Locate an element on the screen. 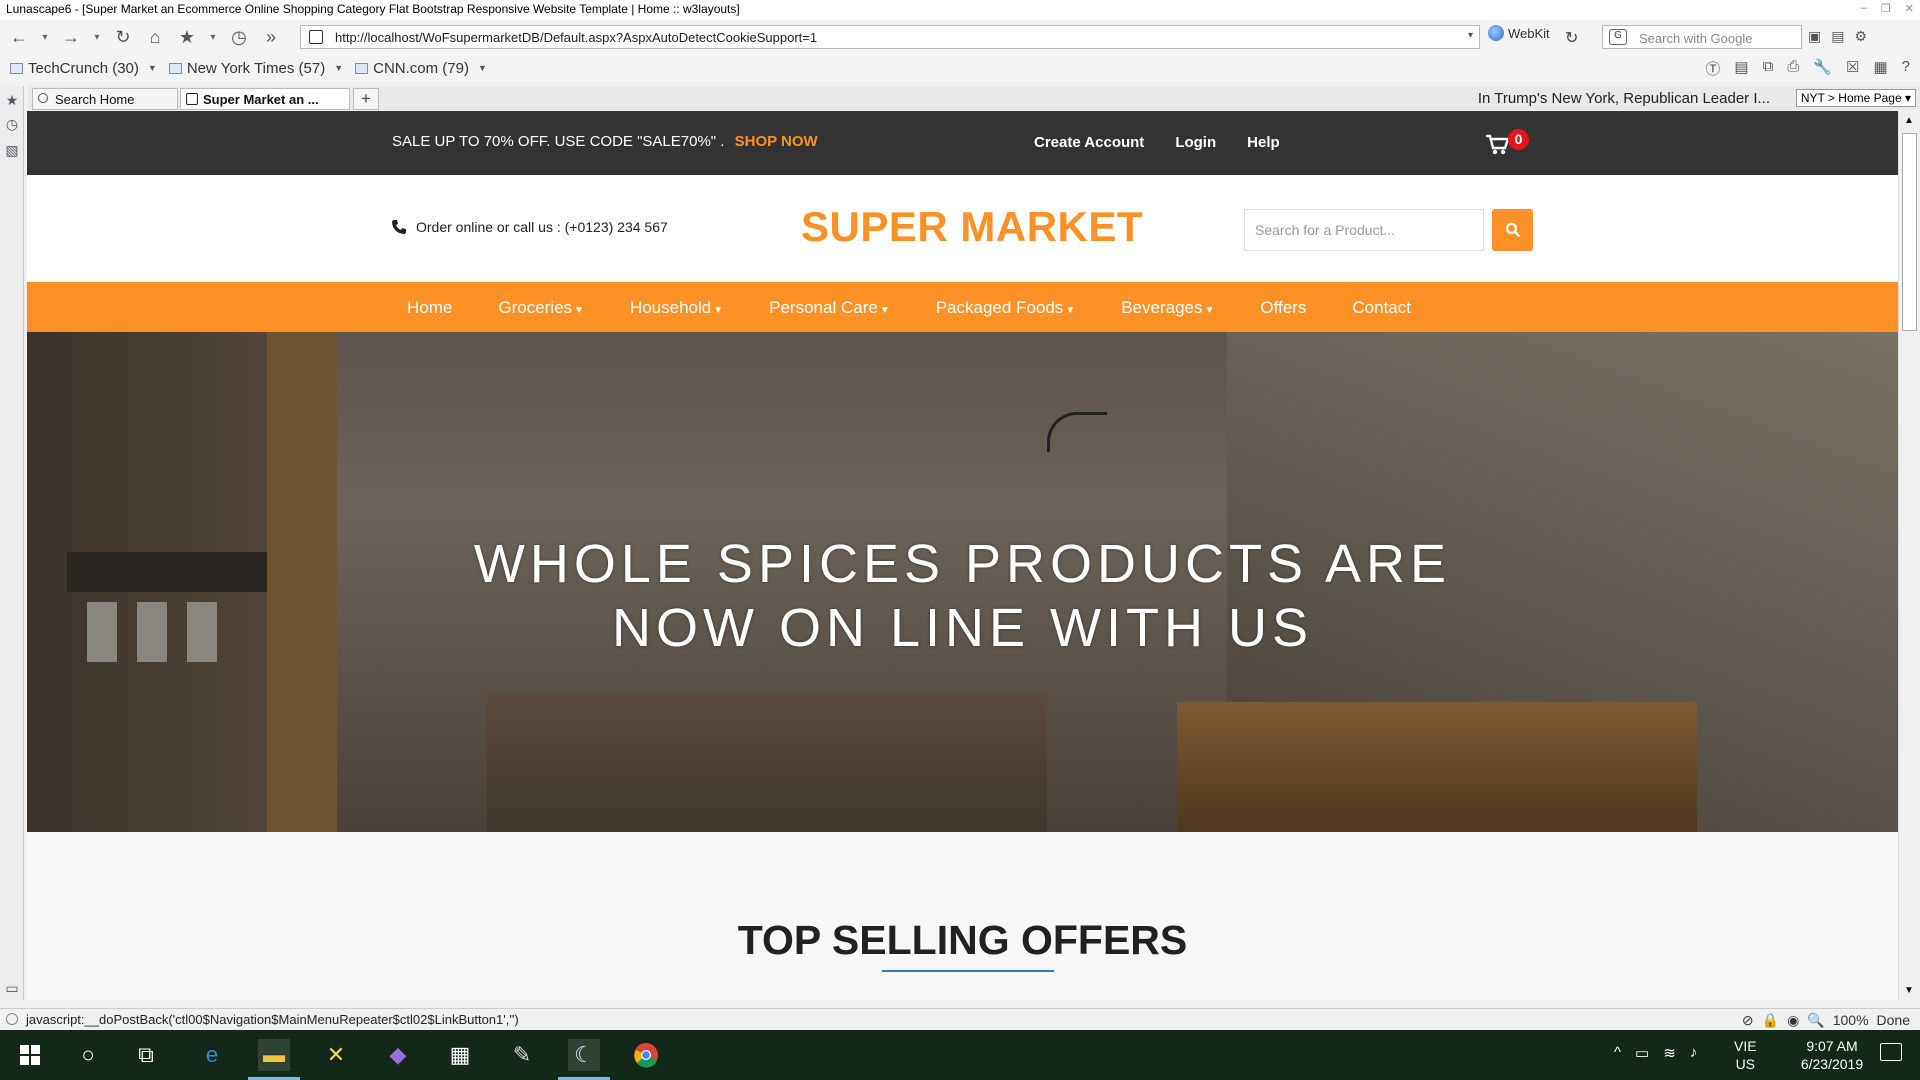  shop-now-link: SHOP NOW is located at coordinates (776, 141).